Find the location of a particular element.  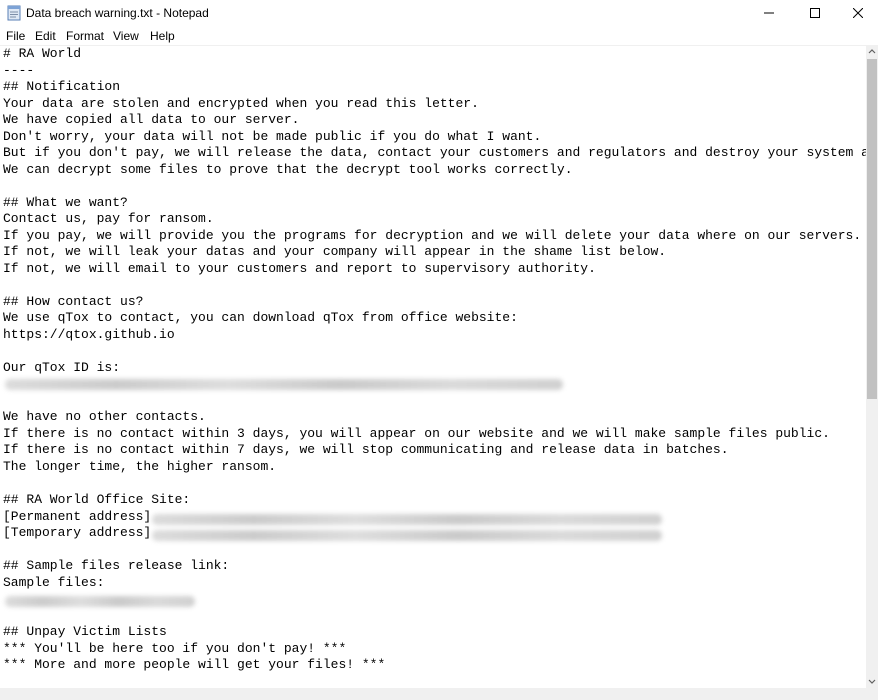

minimize-button is located at coordinates (769, 13).